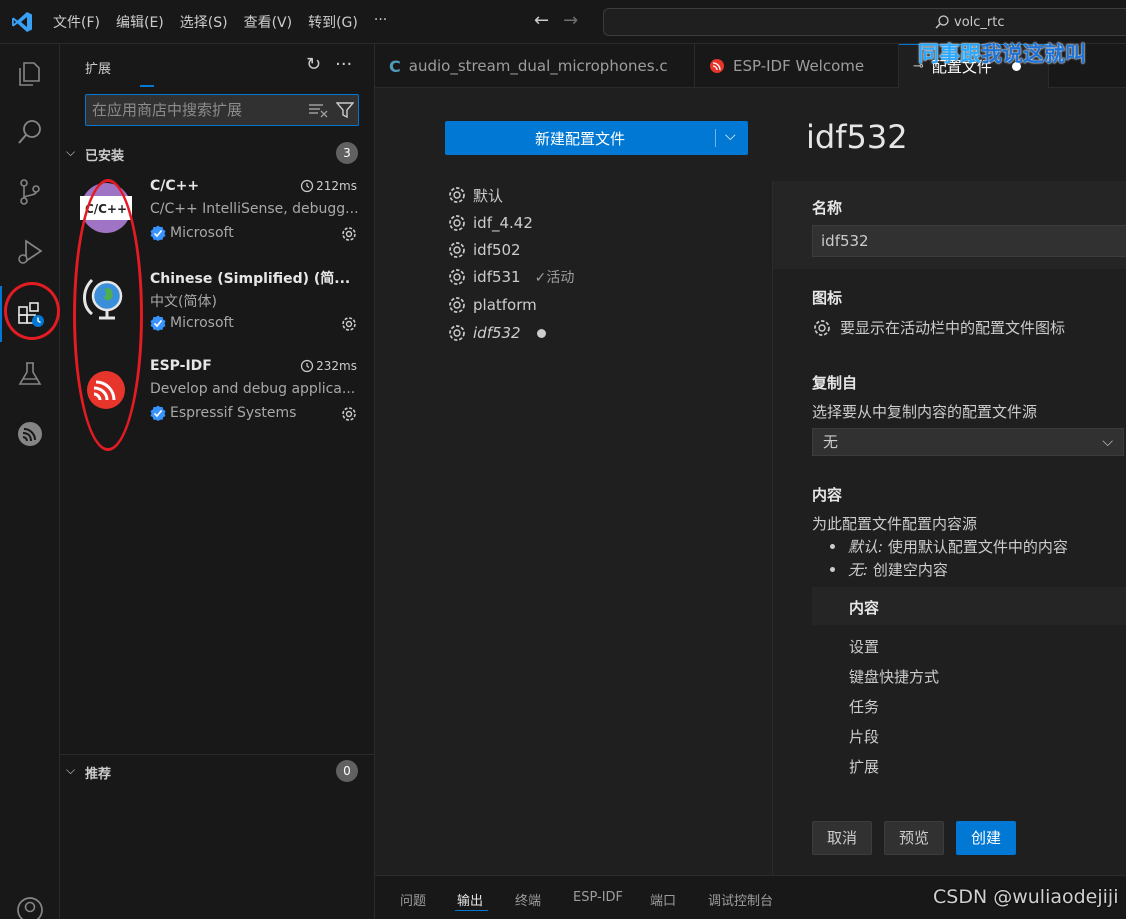  Describe the element at coordinates (535, 66) in the screenshot. I see `tab-audio-stream: C audio_stream_dual_microphones.c` at that location.